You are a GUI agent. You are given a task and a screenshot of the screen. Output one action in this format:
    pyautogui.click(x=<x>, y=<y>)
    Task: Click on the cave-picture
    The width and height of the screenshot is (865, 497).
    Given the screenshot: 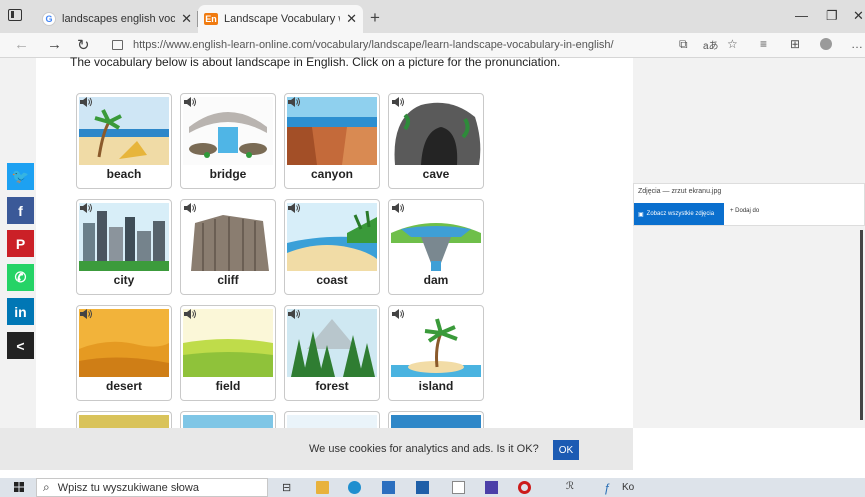 What is the action you would take?
    pyautogui.click(x=436, y=131)
    